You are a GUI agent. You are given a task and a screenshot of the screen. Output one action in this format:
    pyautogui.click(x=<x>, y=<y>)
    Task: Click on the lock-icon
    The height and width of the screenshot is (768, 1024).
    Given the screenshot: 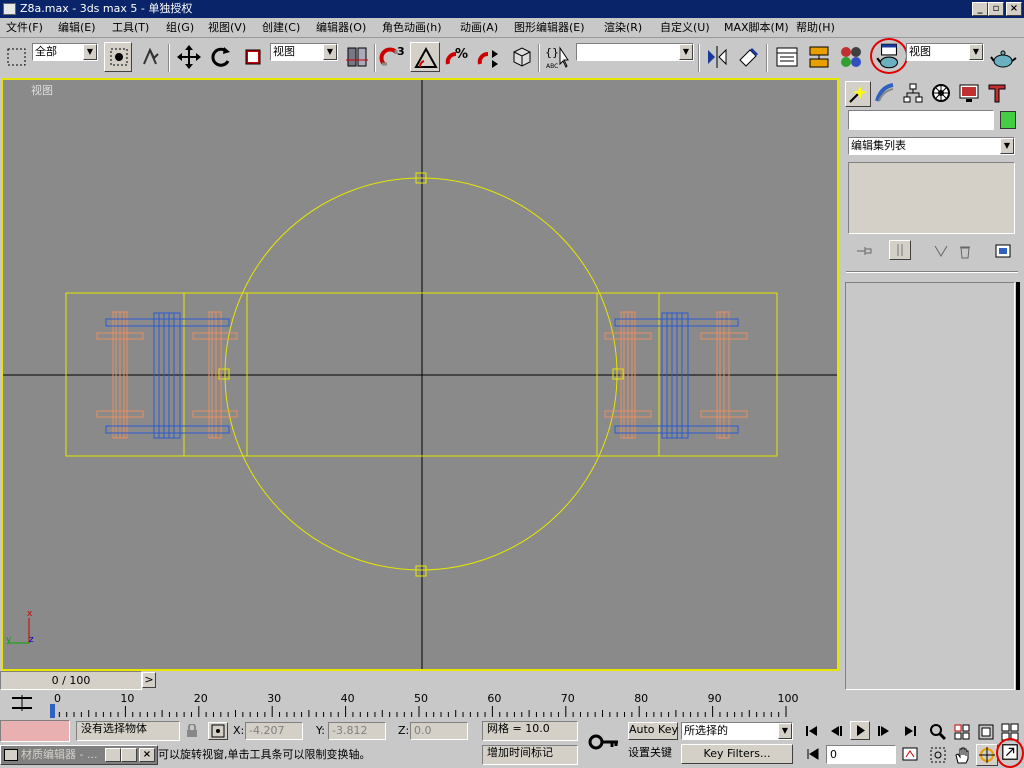 What is the action you would take?
    pyautogui.click(x=192, y=731)
    